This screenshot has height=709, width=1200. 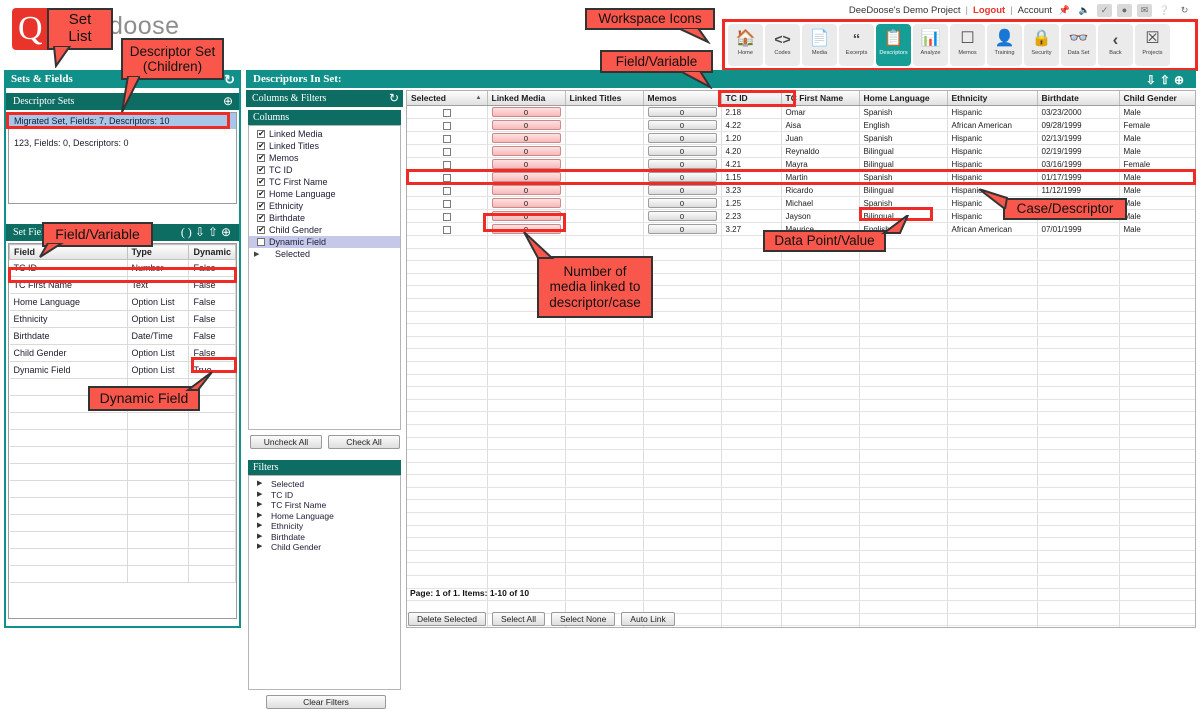 I want to click on birthdate-cell: 11/12/1999, so click(x=1078, y=190).